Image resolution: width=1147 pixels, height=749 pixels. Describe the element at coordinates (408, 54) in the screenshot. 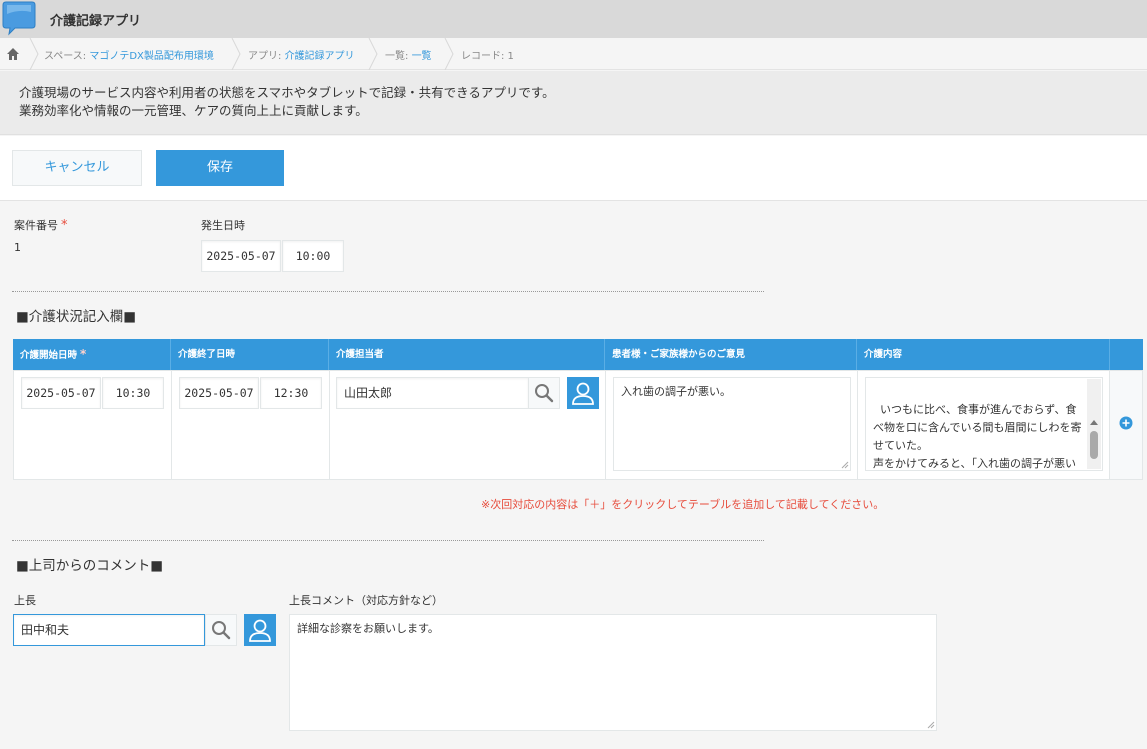

I see `breadcrumb-list: 一覧` at that location.